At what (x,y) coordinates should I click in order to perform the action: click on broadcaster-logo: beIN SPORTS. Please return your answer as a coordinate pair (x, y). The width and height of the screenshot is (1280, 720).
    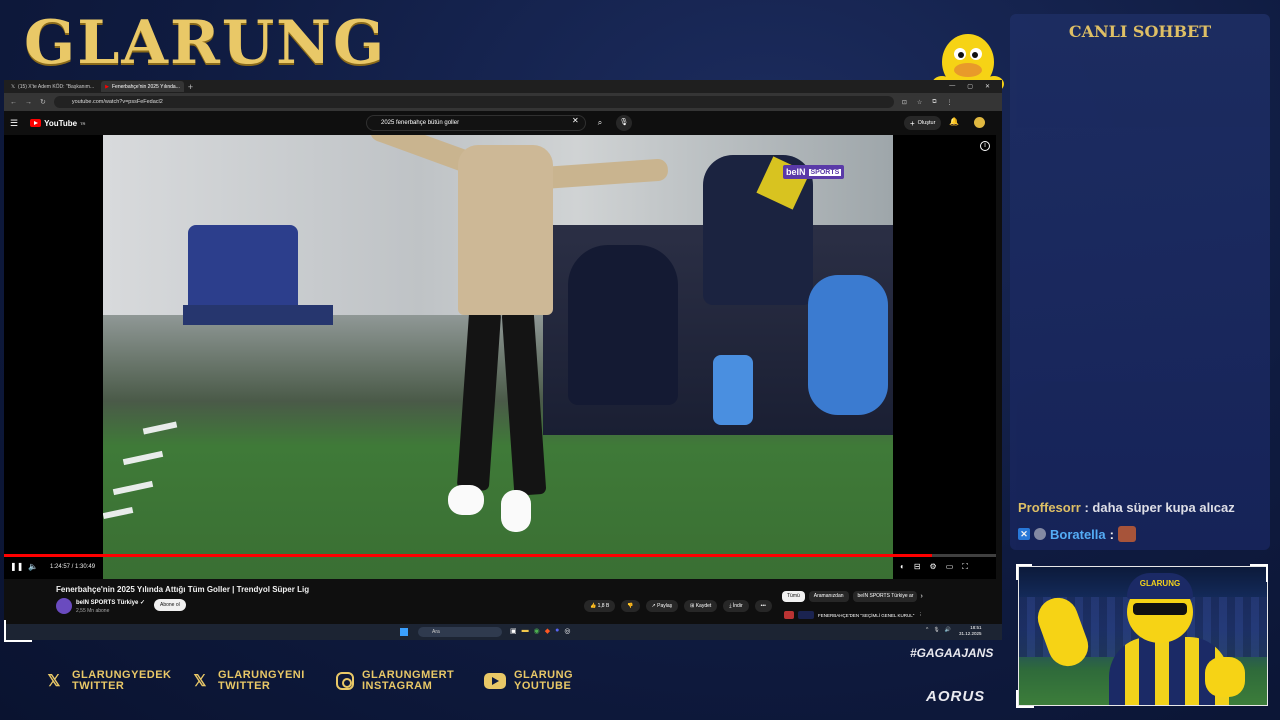
    Looking at the image, I should click on (814, 172).